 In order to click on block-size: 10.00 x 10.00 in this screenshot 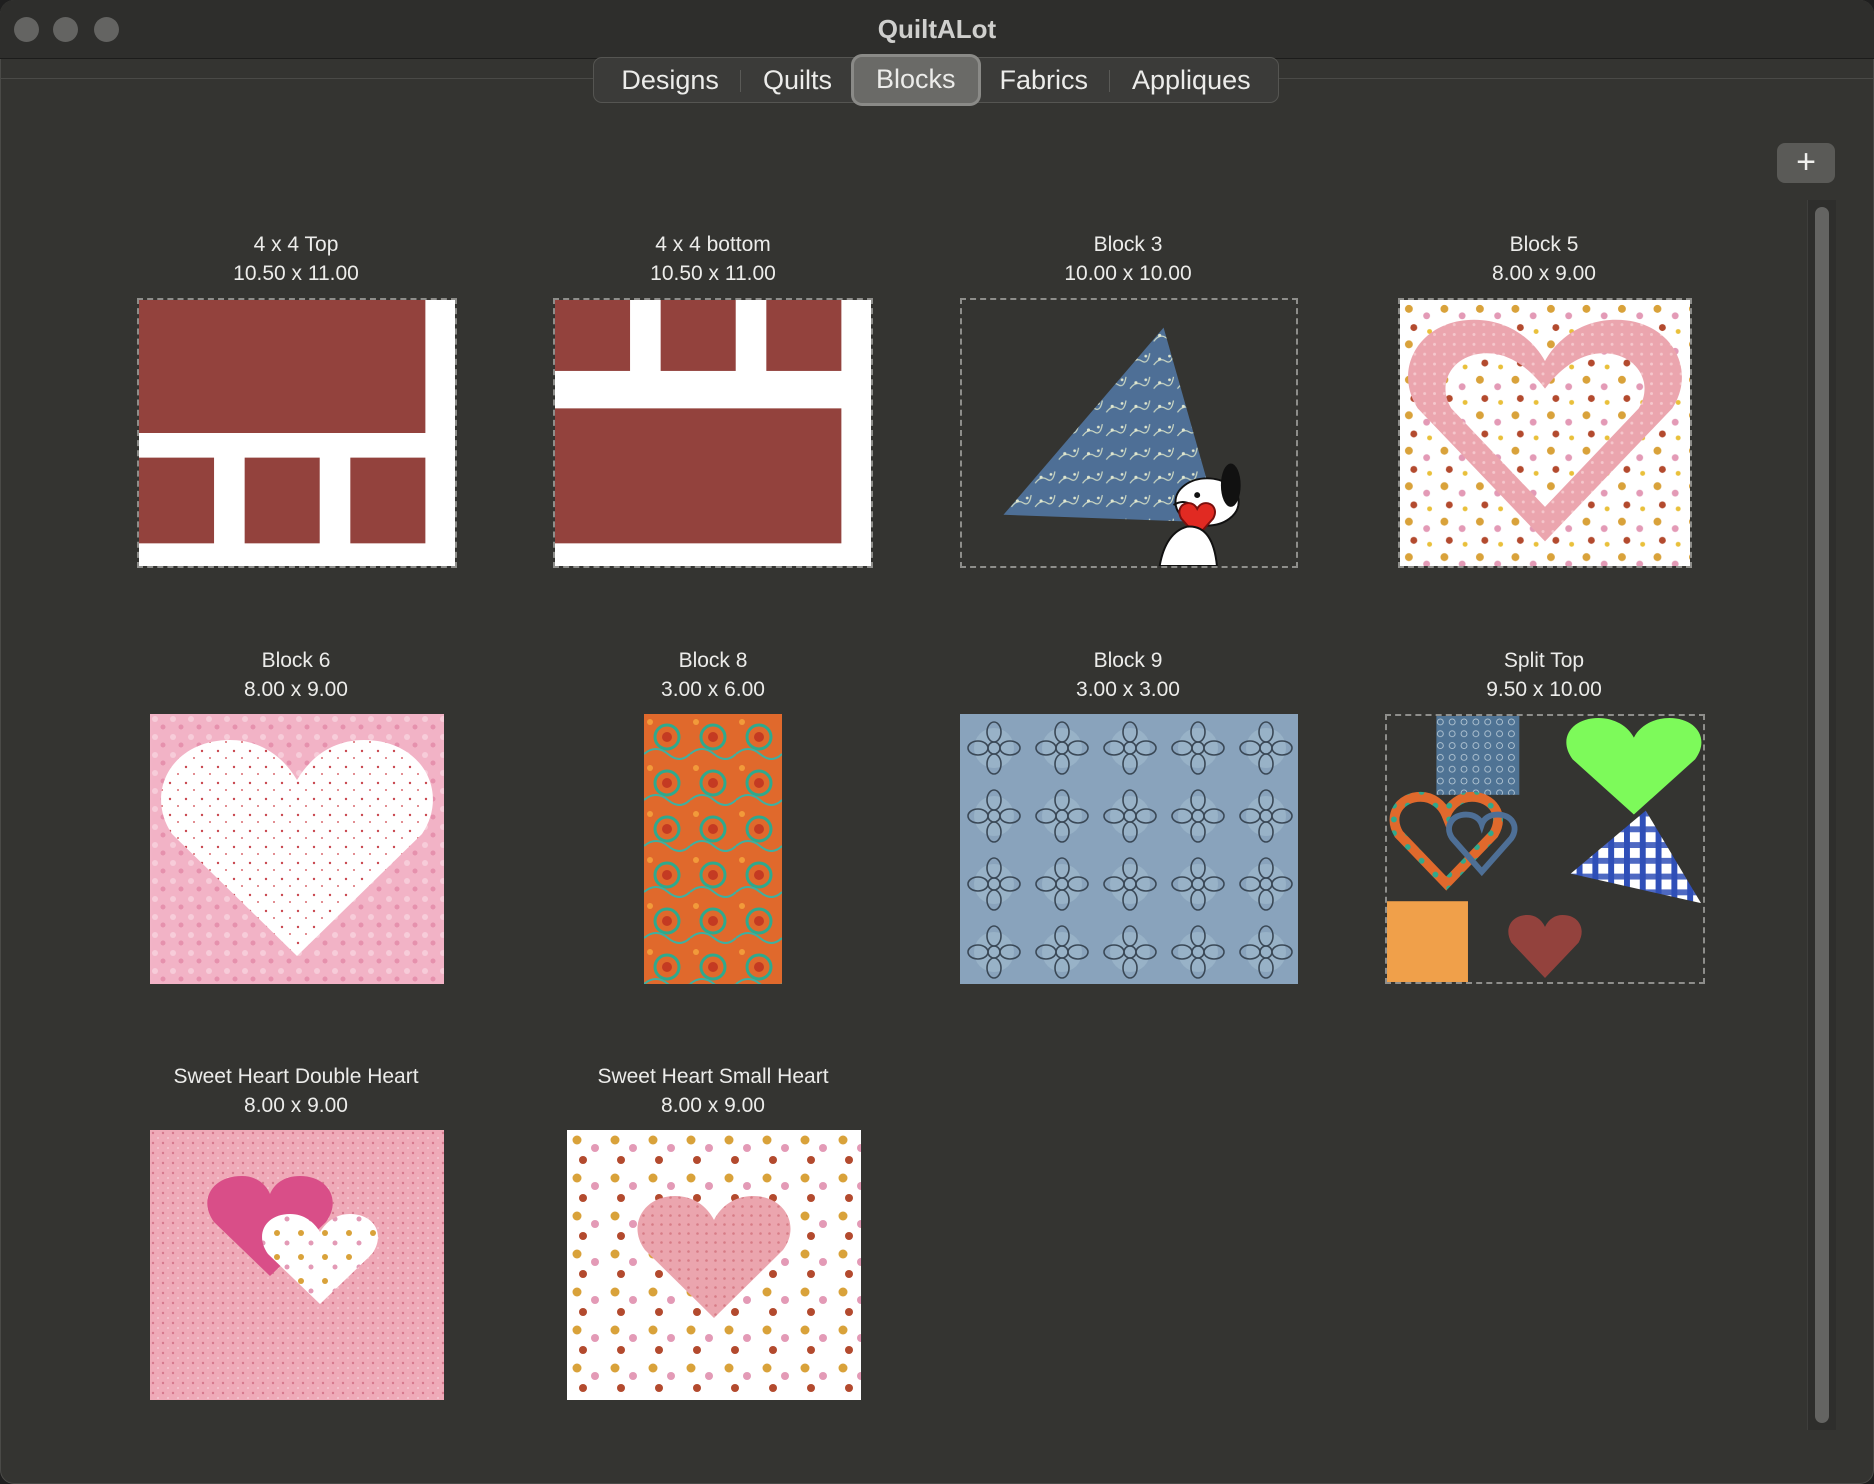, I will do `click(1128, 273)`.